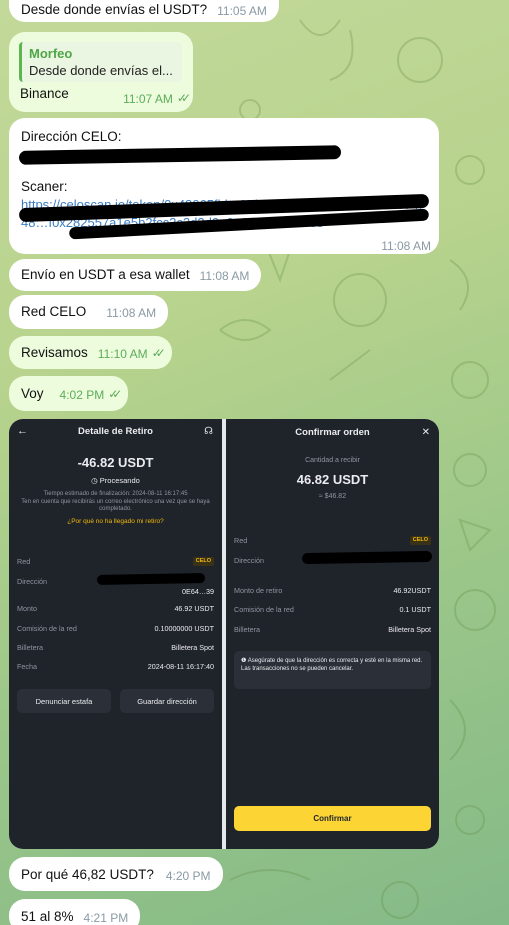 This screenshot has height=925, width=509. What do you see at coordinates (194, 608) in the screenshot?
I see `row-value: 46.92 USDT` at bounding box center [194, 608].